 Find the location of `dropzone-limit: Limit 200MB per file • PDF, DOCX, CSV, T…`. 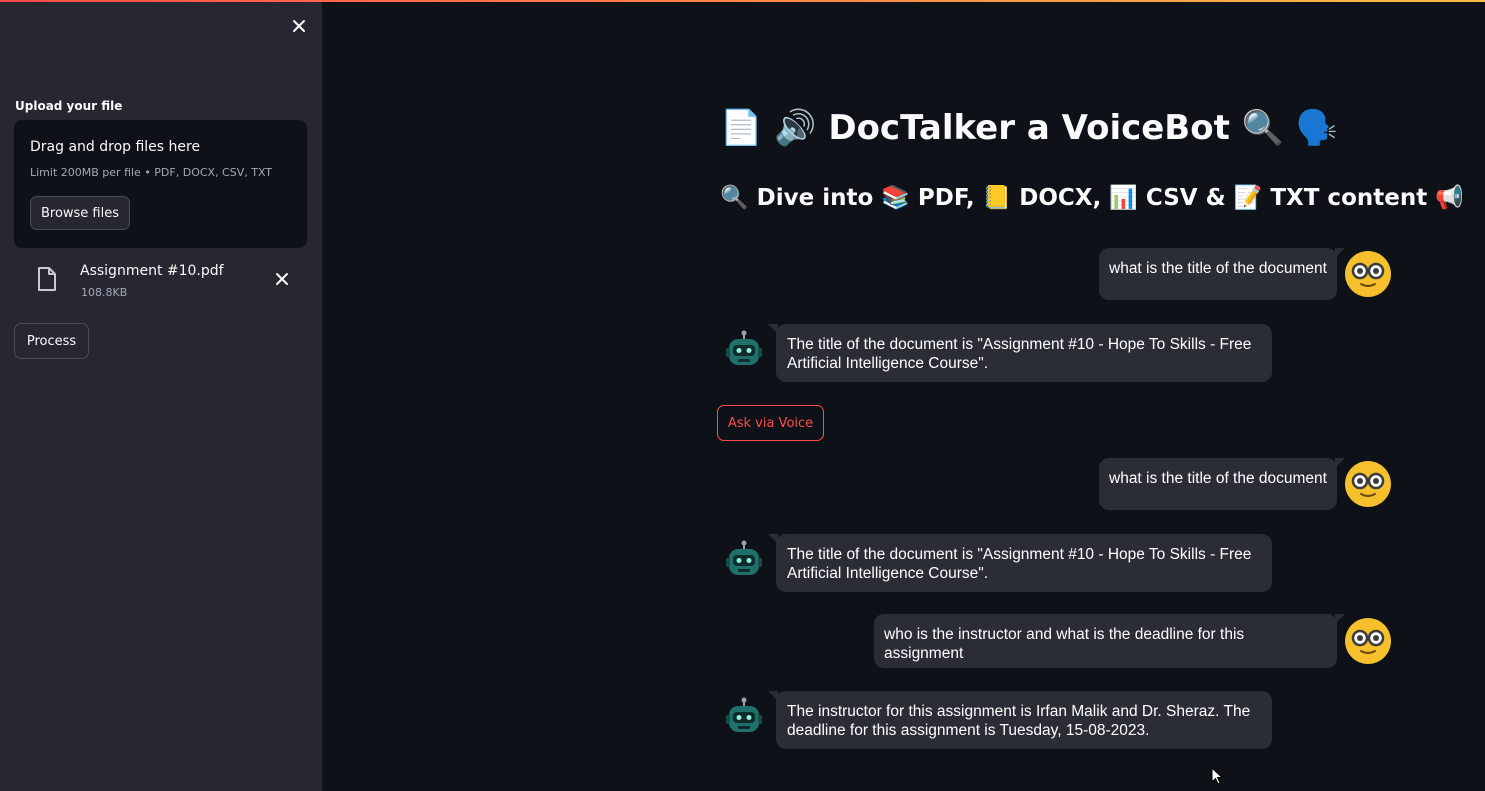

dropzone-limit: Limit 200MB per file • PDF, DOCX, CSV, T… is located at coordinates (151, 172).